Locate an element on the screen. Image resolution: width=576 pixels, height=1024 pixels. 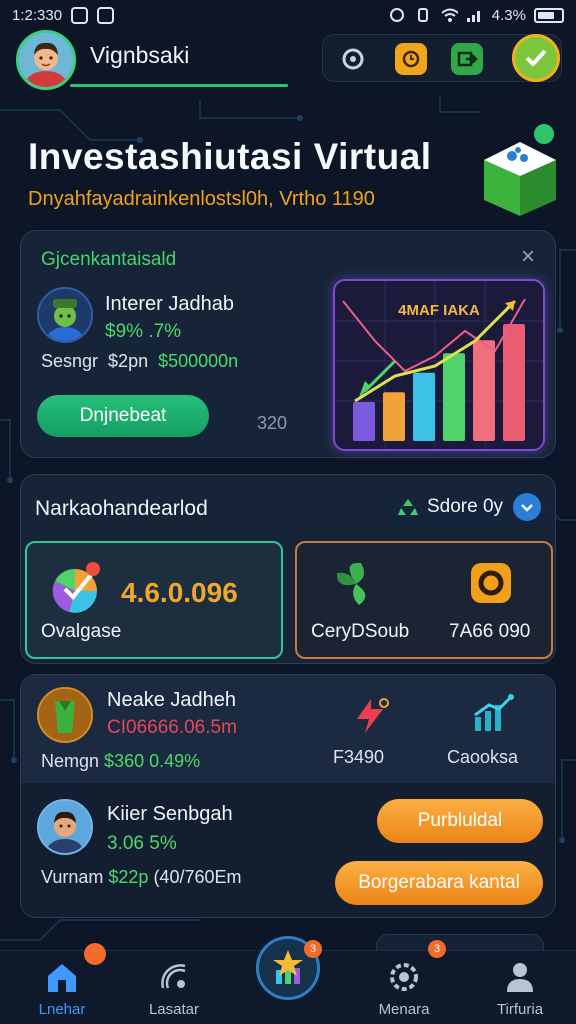
username: Vignbsaki is located at coordinates (140, 55).